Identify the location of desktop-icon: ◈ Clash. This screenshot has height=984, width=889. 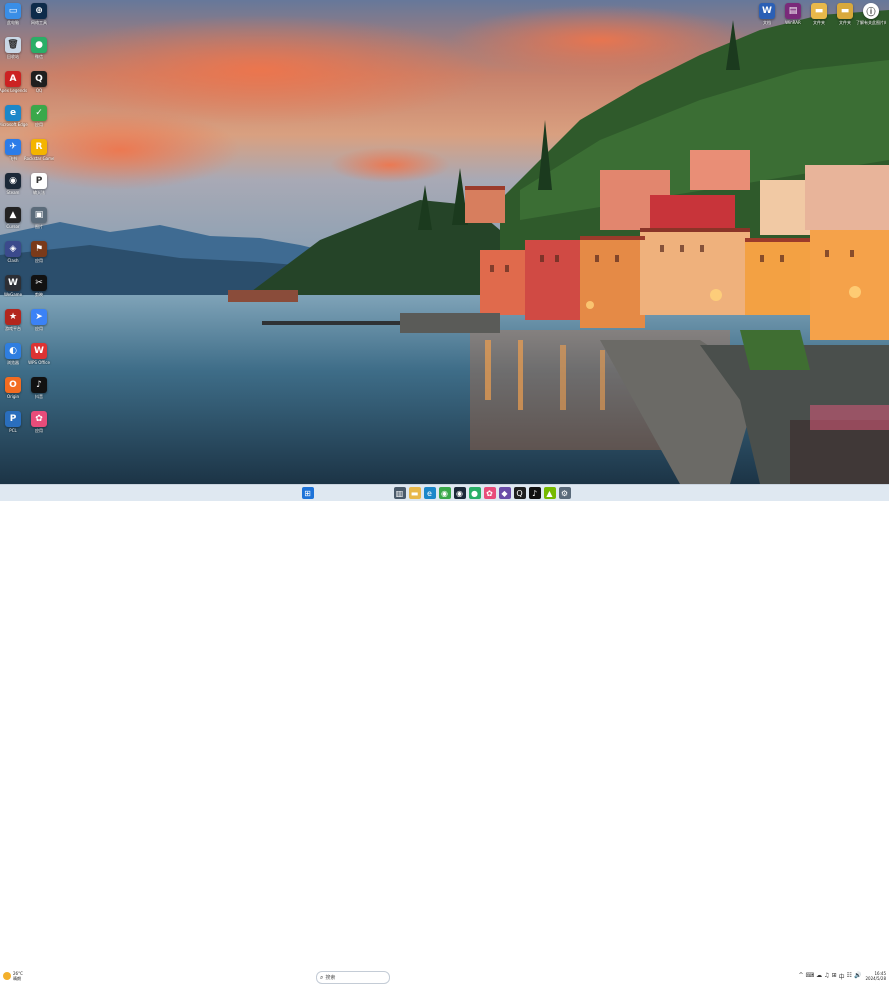
(13, 252).